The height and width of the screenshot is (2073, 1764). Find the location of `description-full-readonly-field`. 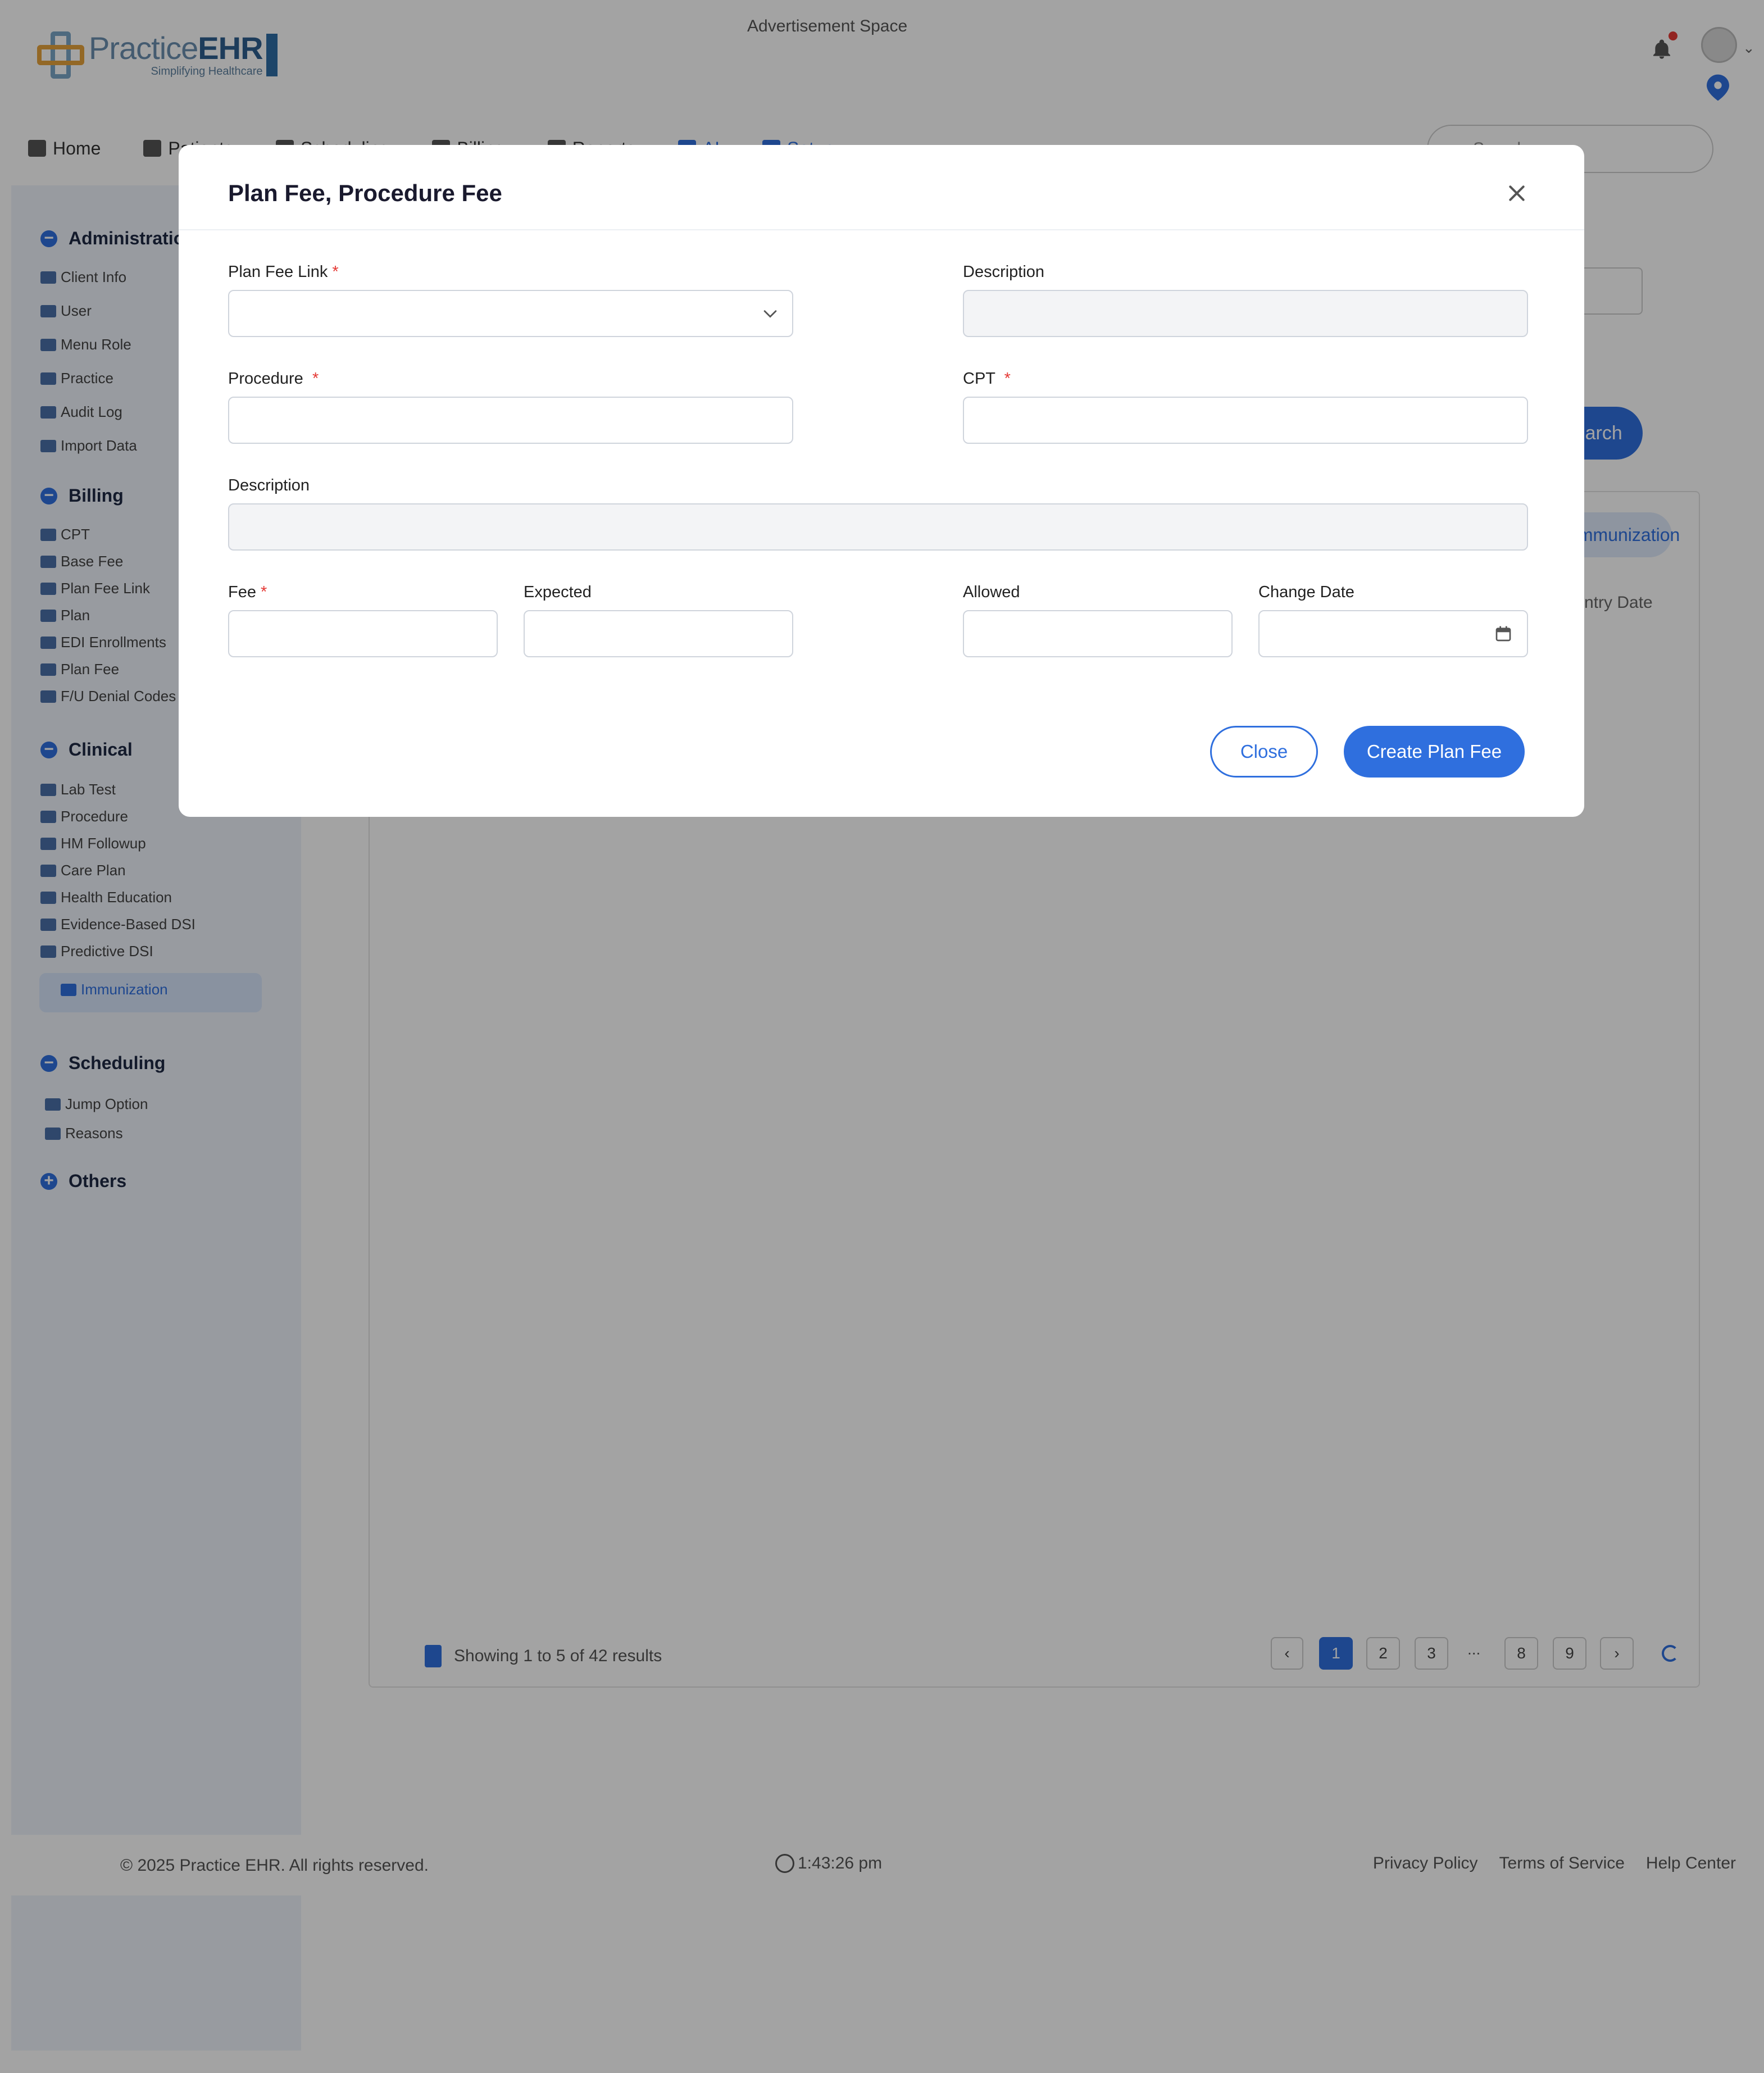

description-full-readonly-field is located at coordinates (878, 527).